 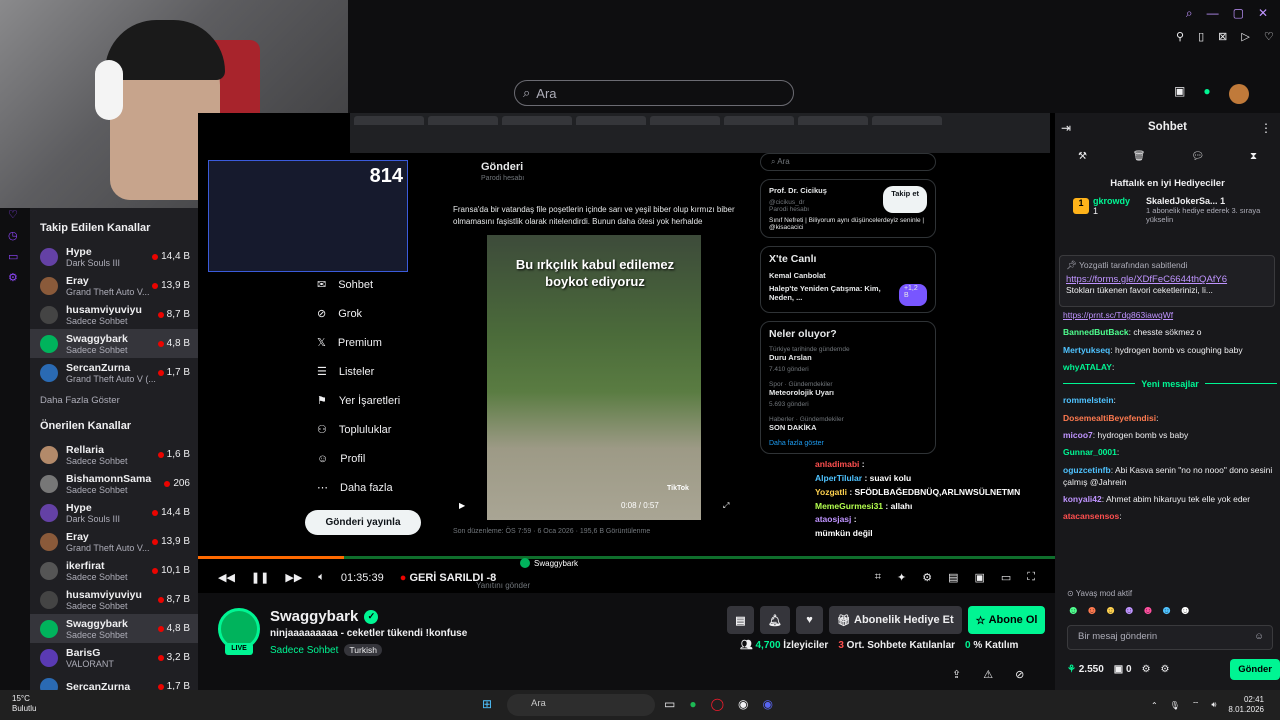 What do you see at coordinates (717, 704) in the screenshot?
I see `opera-icon: ◯` at bounding box center [717, 704].